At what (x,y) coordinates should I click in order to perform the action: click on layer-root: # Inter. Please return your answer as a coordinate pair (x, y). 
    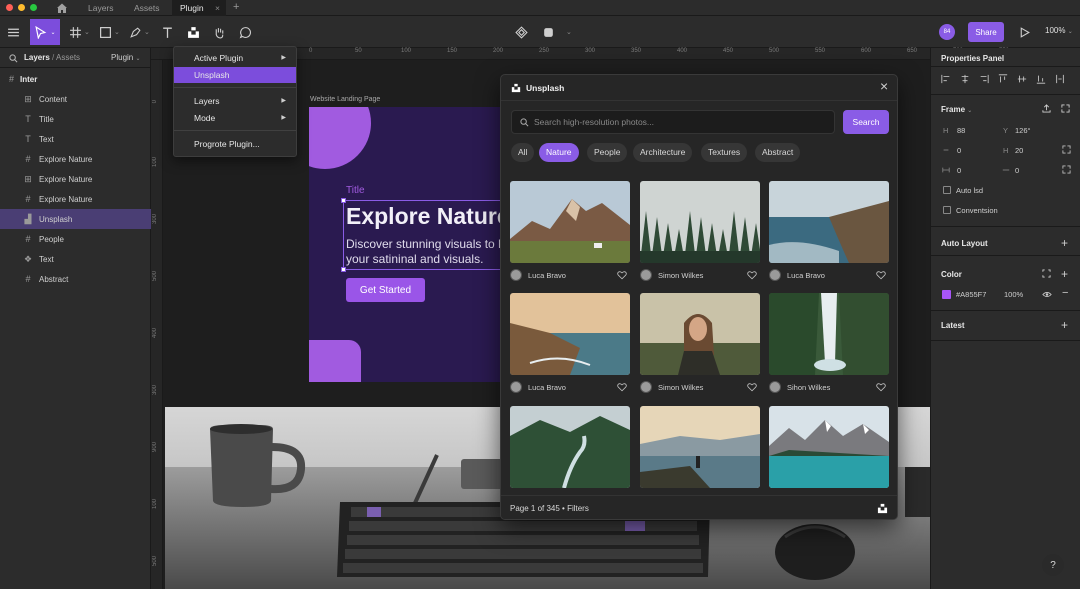
    Looking at the image, I should click on (75, 79).